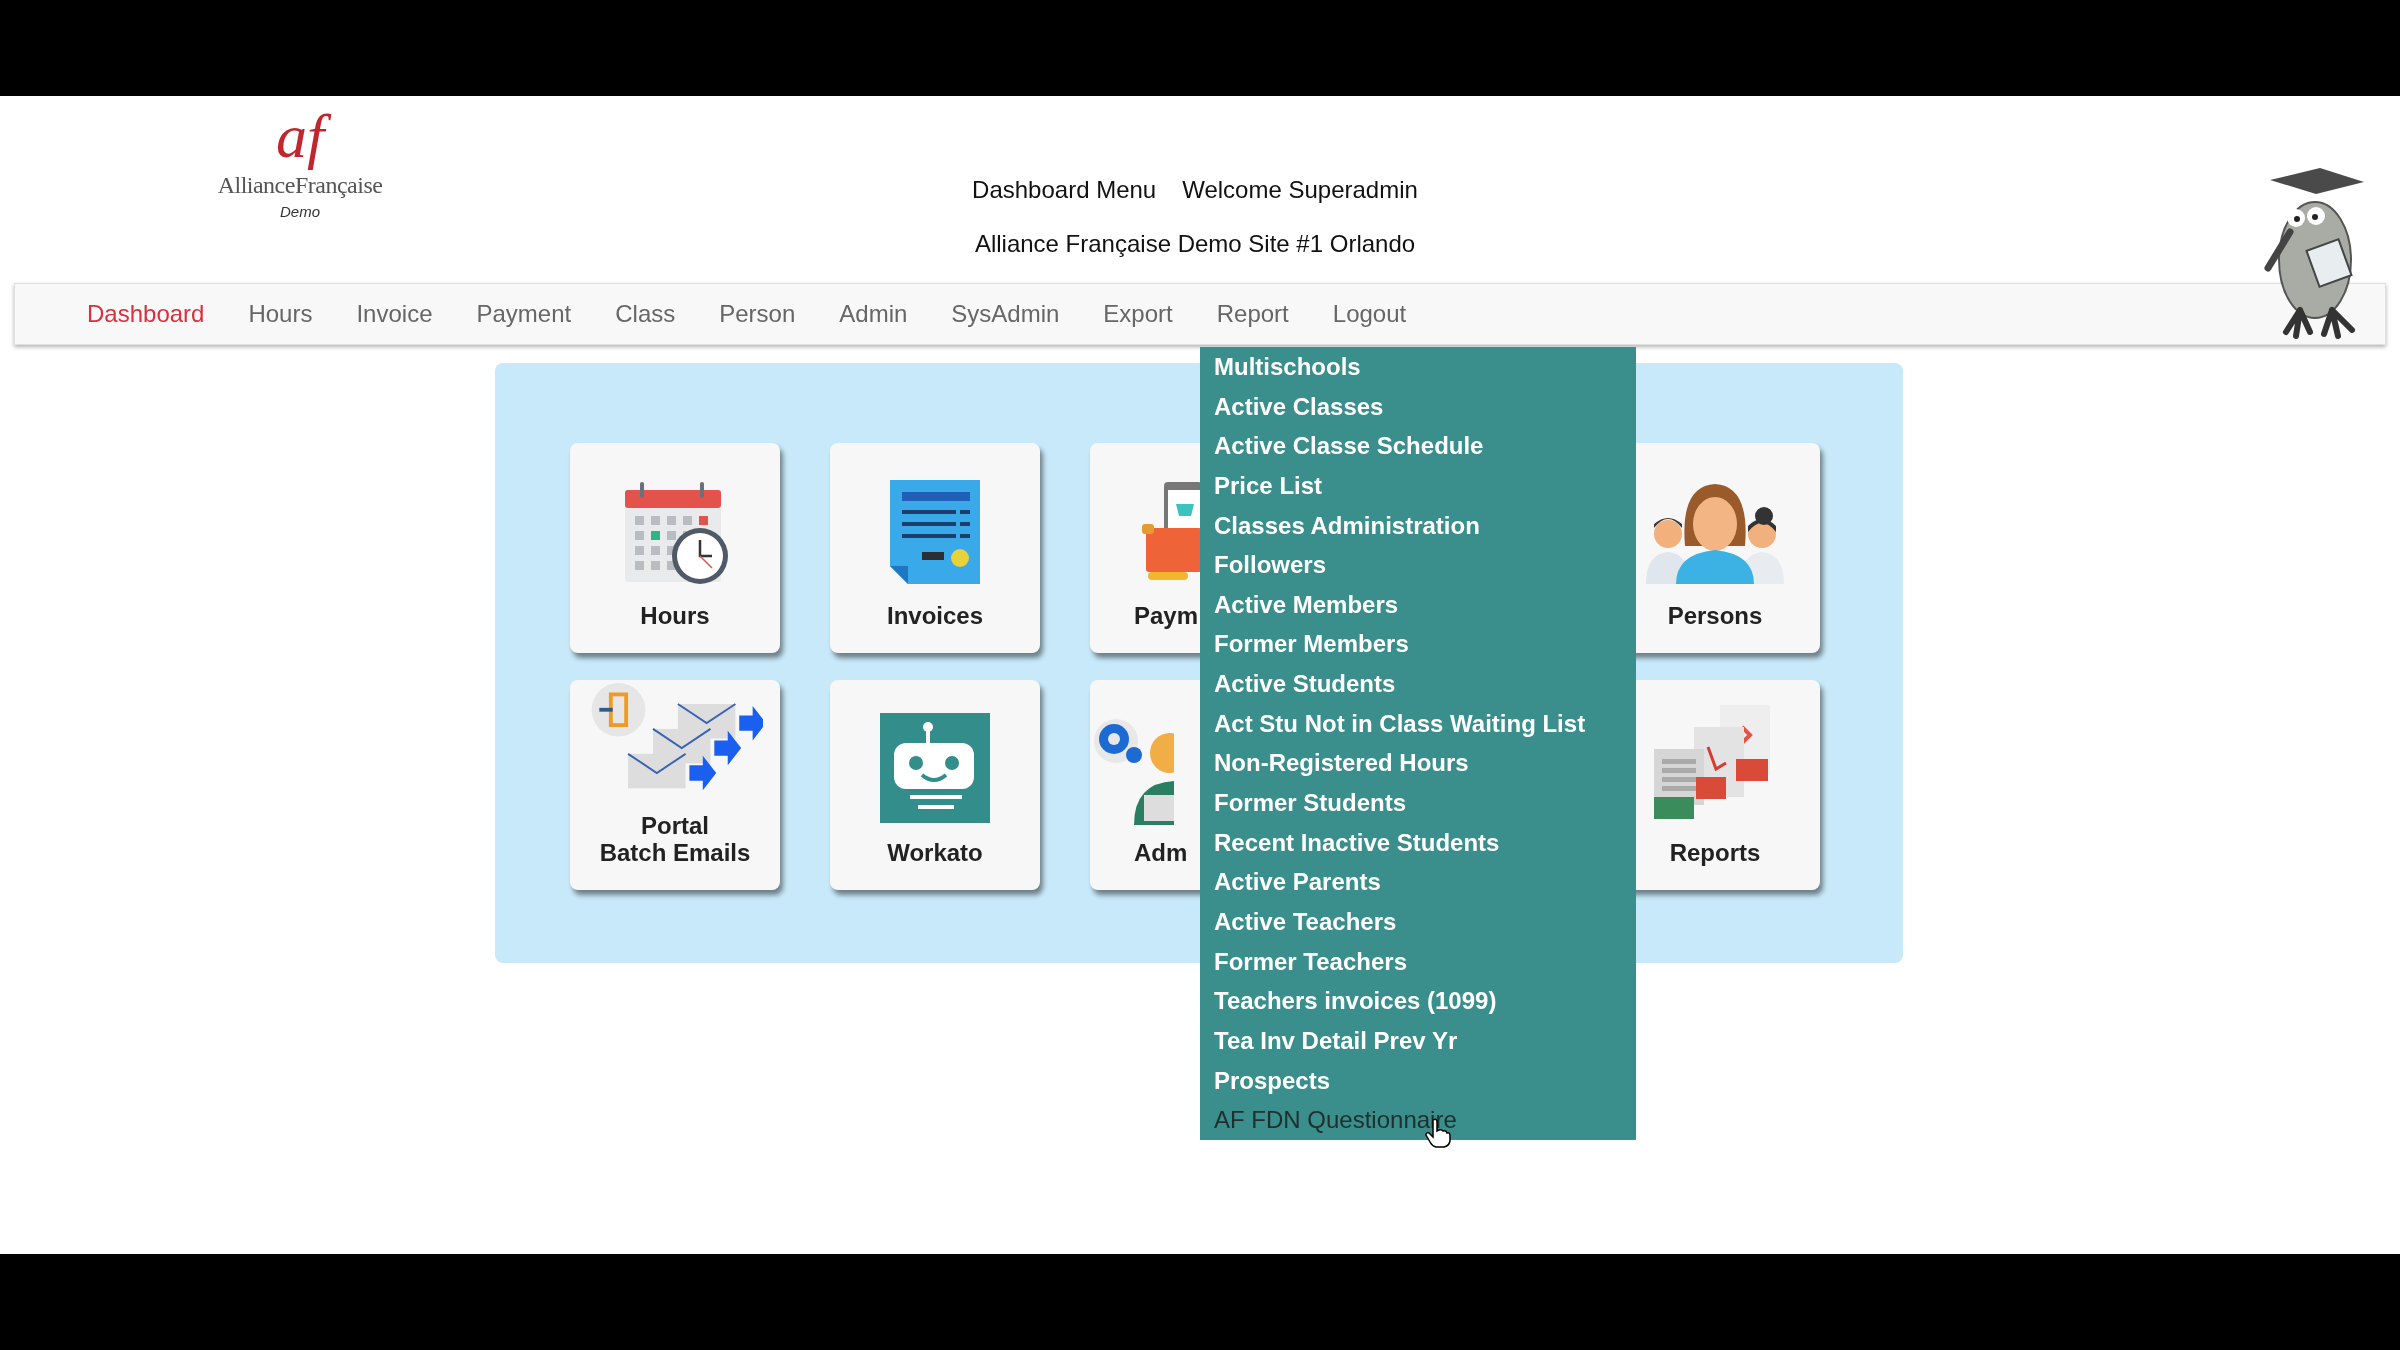 This screenshot has width=2400, height=1350. What do you see at coordinates (645, 314) in the screenshot?
I see `nav-item: Class` at bounding box center [645, 314].